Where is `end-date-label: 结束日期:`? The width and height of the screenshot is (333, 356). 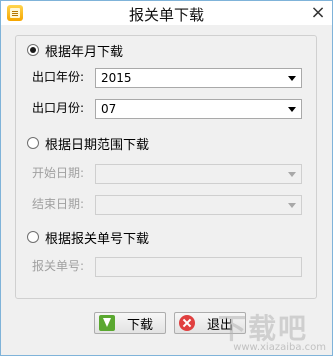 end-date-label: 结束日期: is located at coordinates (58, 204).